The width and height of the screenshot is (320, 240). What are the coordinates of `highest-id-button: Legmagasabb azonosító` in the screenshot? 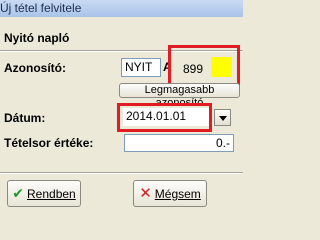 It's located at (179, 96).